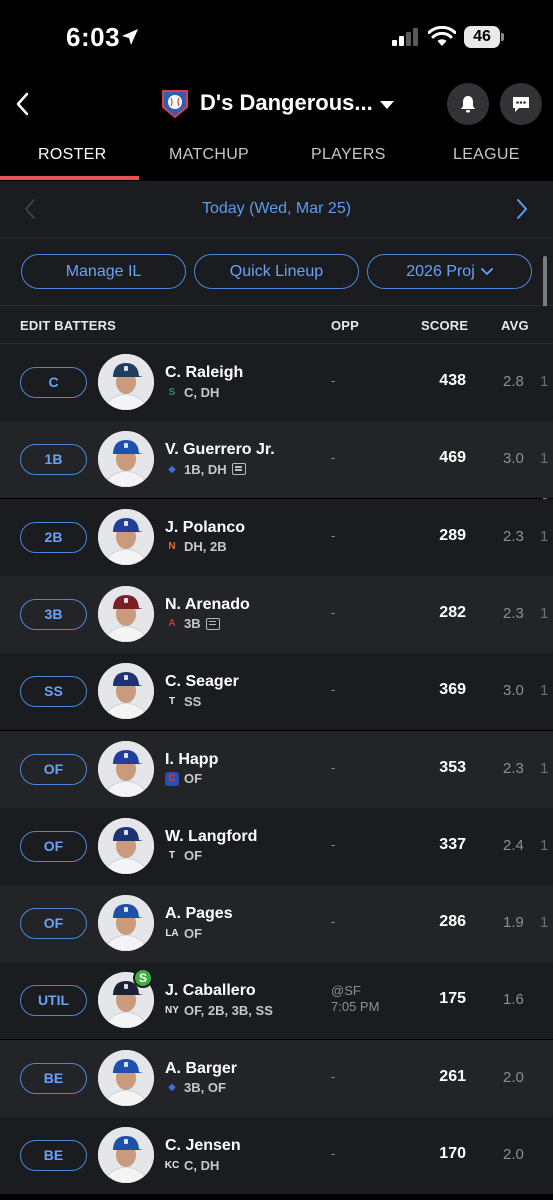  I want to click on player-row: 3B N. Arenado A 3B - 282 2.3 1, so click(276, 614).